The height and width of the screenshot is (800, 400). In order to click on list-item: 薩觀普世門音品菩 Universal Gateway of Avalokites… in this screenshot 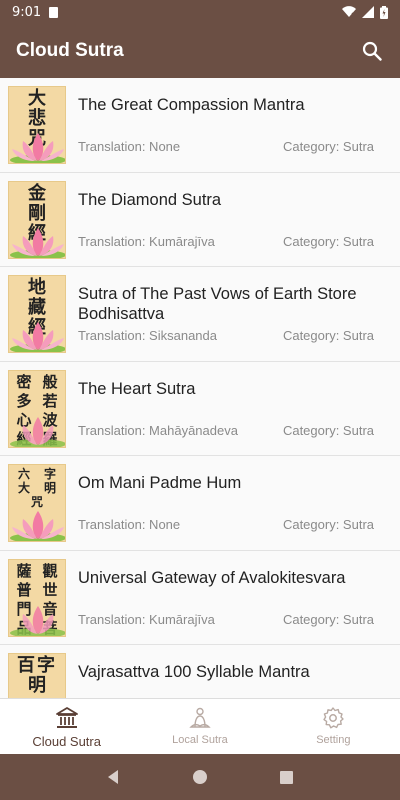, I will do `click(200, 597)`.